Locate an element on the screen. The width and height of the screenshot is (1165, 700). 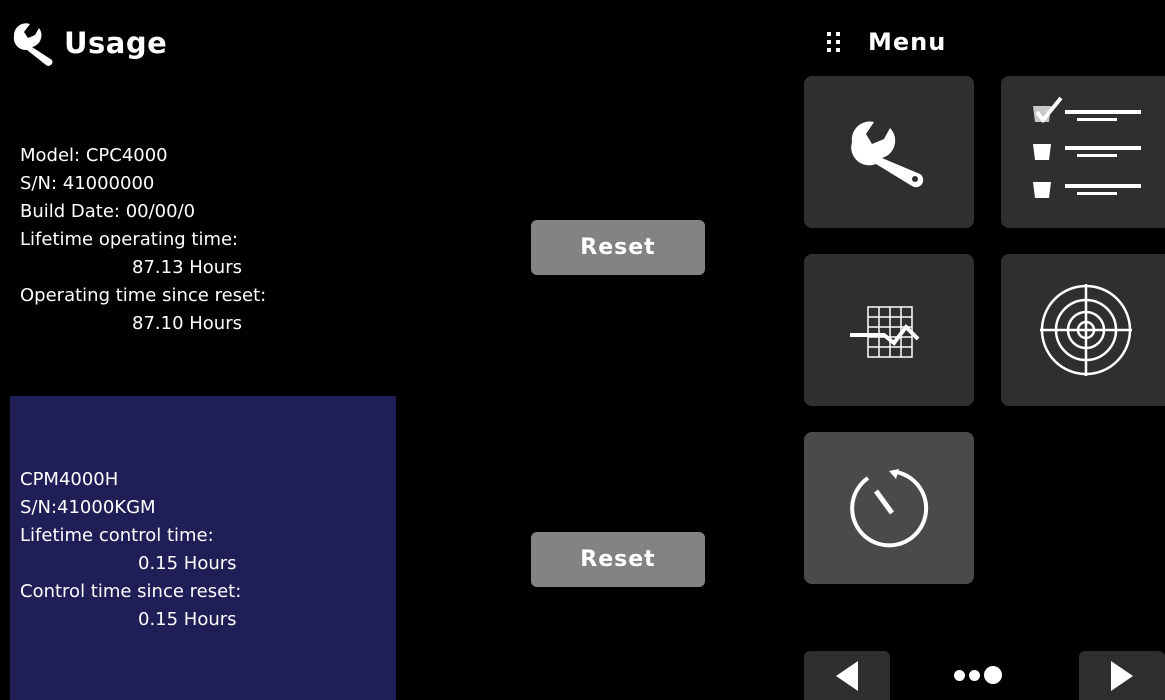
reset-operating-time-button: Reset is located at coordinates (618, 247).